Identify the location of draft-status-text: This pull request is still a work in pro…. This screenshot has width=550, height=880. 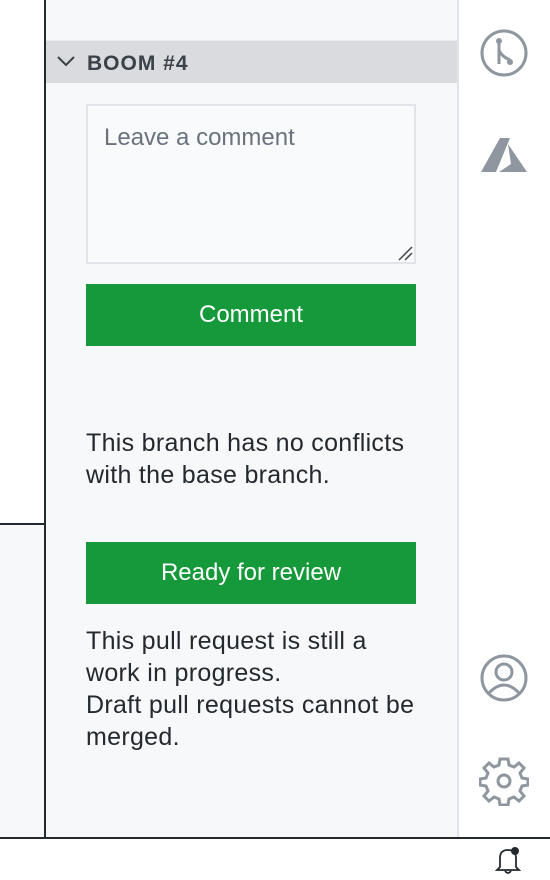
(256, 689).